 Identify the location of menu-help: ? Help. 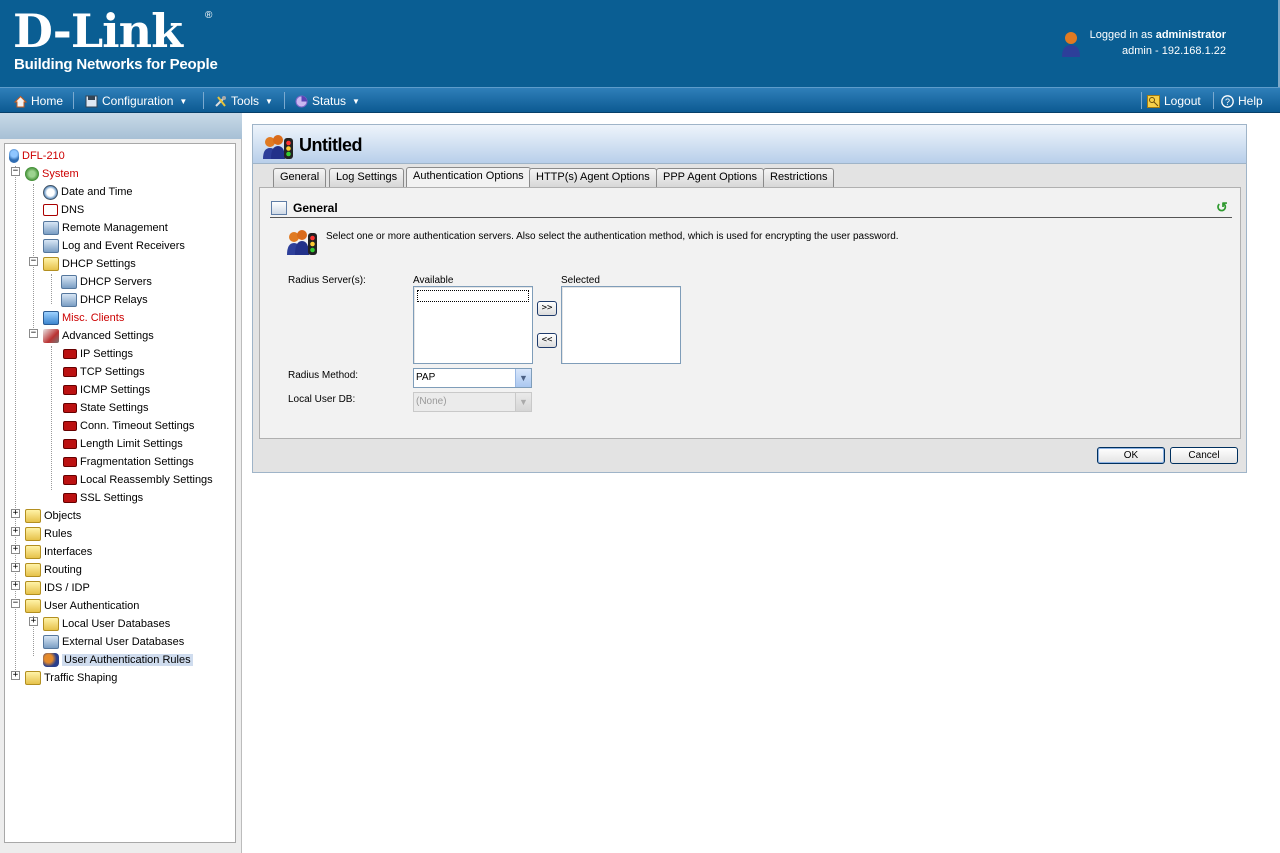
(1242, 101).